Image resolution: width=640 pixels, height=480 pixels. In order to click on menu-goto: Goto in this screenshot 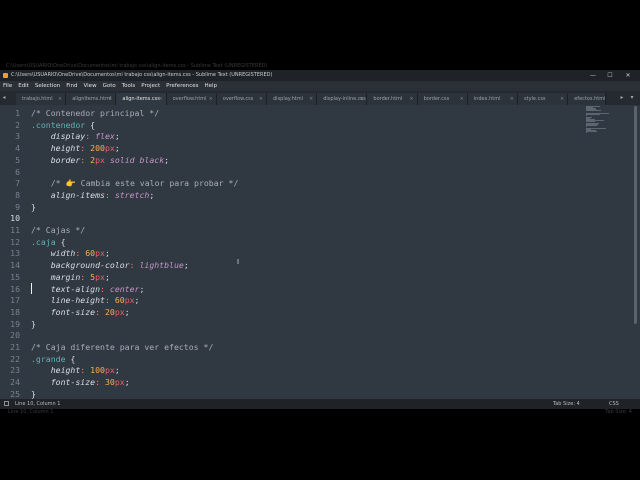, I will do `click(109, 86)`.